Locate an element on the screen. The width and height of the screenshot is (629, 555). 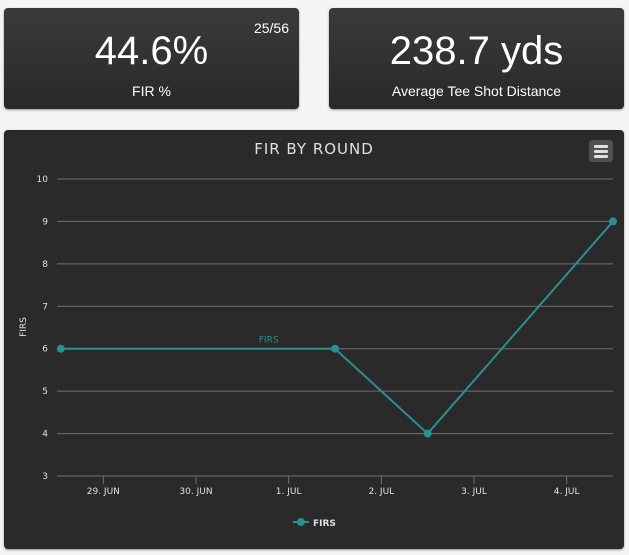
y-tick-label: 10 is located at coordinates (43, 180).